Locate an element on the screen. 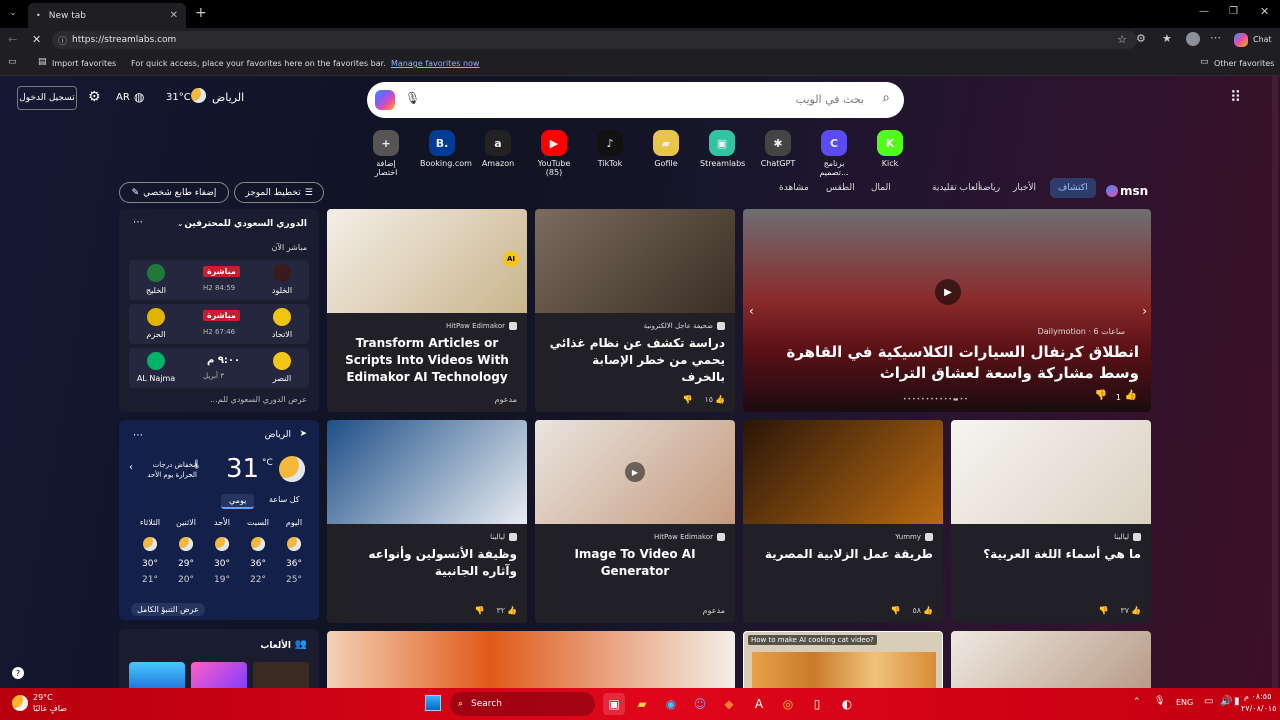 The image size is (1280, 720). league-title: الدوري السعودي للمحترفين is located at coordinates (245, 224).